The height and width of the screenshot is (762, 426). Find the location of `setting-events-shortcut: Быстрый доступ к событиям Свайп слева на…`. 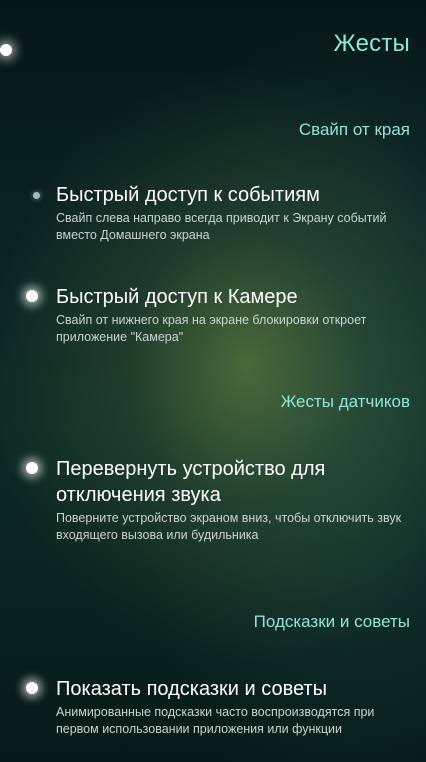

setting-events-shortcut: Быстрый доступ к событиям Свайп слева на… is located at coordinates (234, 213).